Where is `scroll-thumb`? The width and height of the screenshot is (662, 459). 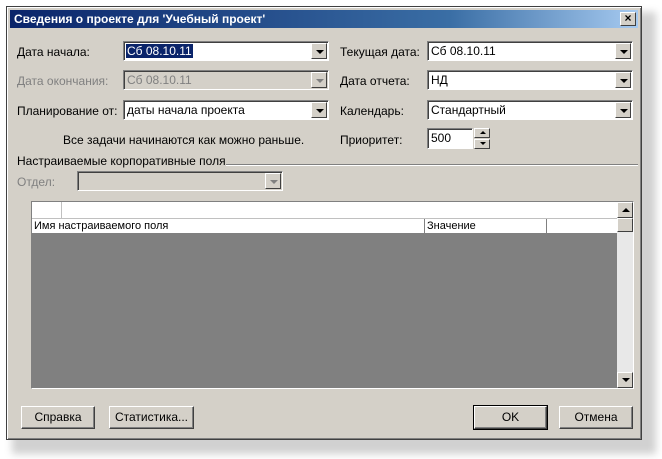 scroll-thumb is located at coordinates (625, 225).